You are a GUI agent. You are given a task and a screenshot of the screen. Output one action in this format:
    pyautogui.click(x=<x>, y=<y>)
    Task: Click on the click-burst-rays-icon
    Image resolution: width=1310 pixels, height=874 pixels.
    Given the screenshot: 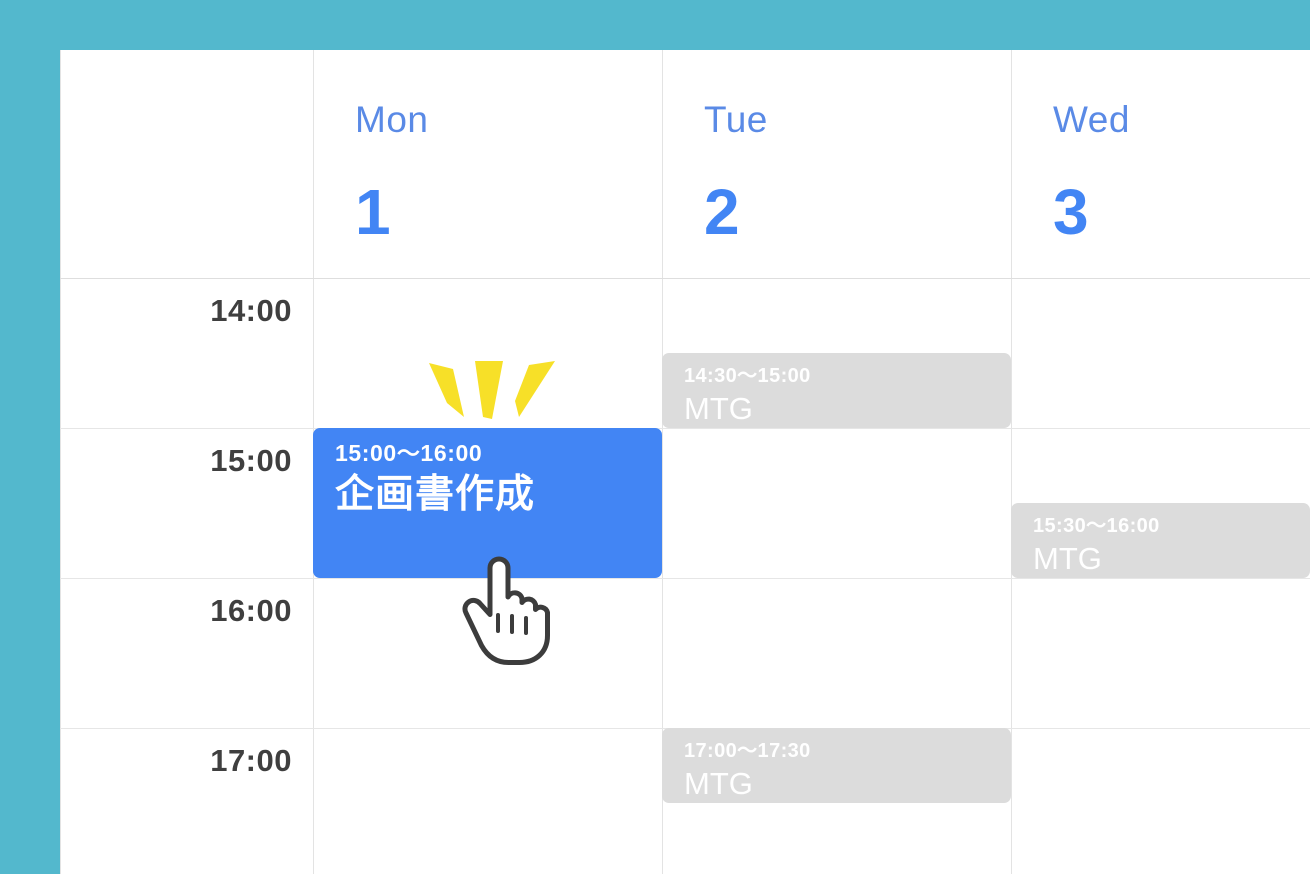 What is the action you would take?
    pyautogui.click(x=492, y=390)
    